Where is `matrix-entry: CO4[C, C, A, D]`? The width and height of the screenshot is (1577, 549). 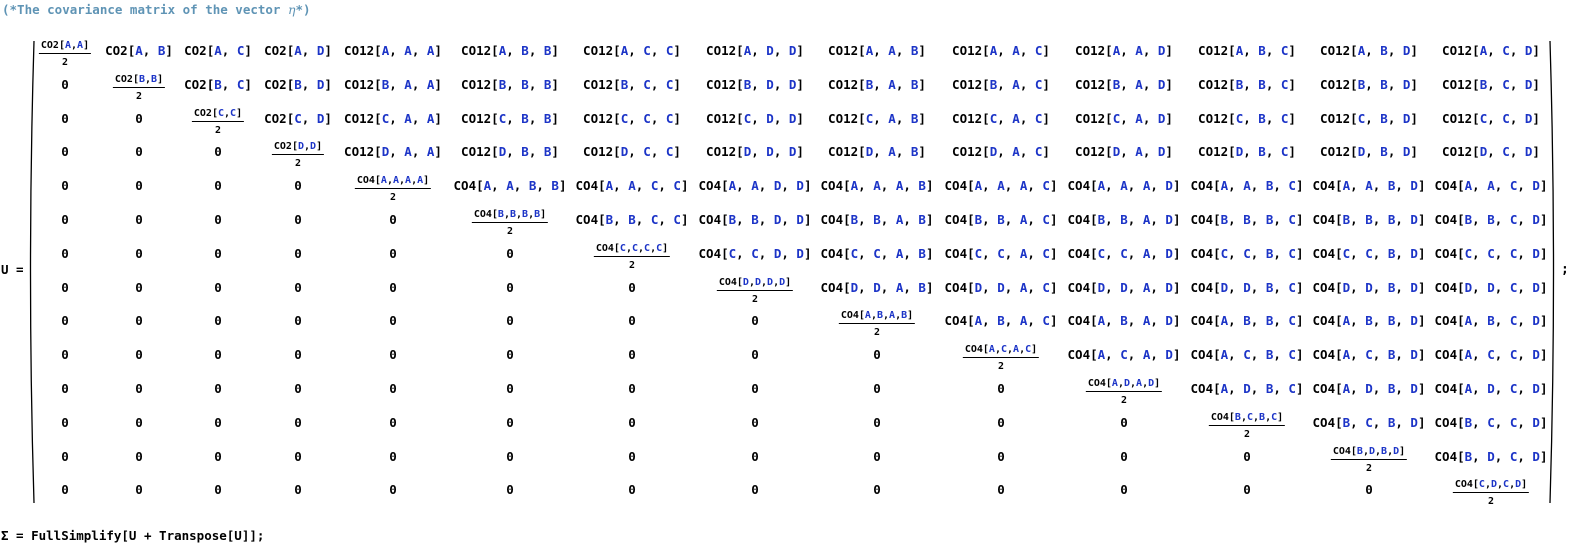 matrix-entry: CO4[C, C, A, D] is located at coordinates (1124, 253).